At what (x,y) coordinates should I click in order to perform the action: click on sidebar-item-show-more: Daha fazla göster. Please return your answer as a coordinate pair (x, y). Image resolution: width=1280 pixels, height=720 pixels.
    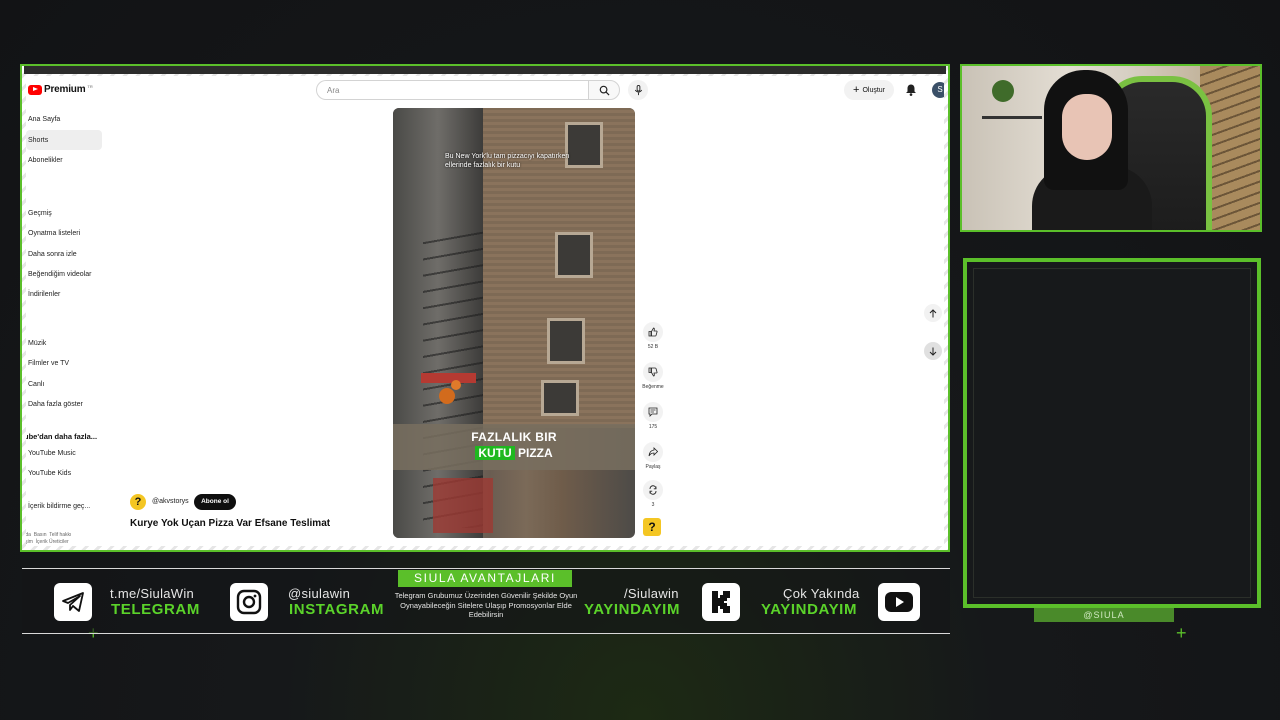
    Looking at the image, I should click on (55, 404).